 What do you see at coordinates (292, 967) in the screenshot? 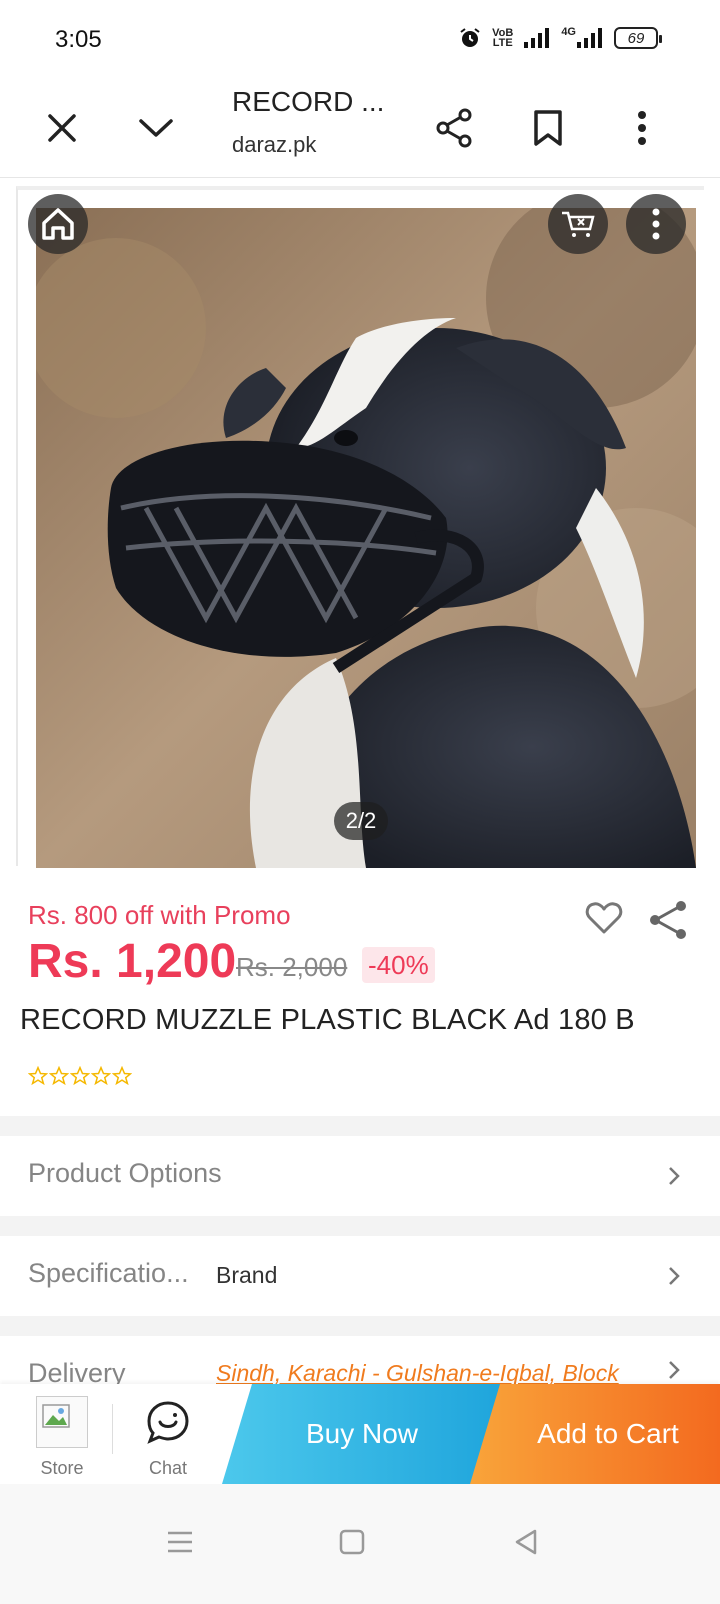
I see `original-price: Rs. 2,000` at bounding box center [292, 967].